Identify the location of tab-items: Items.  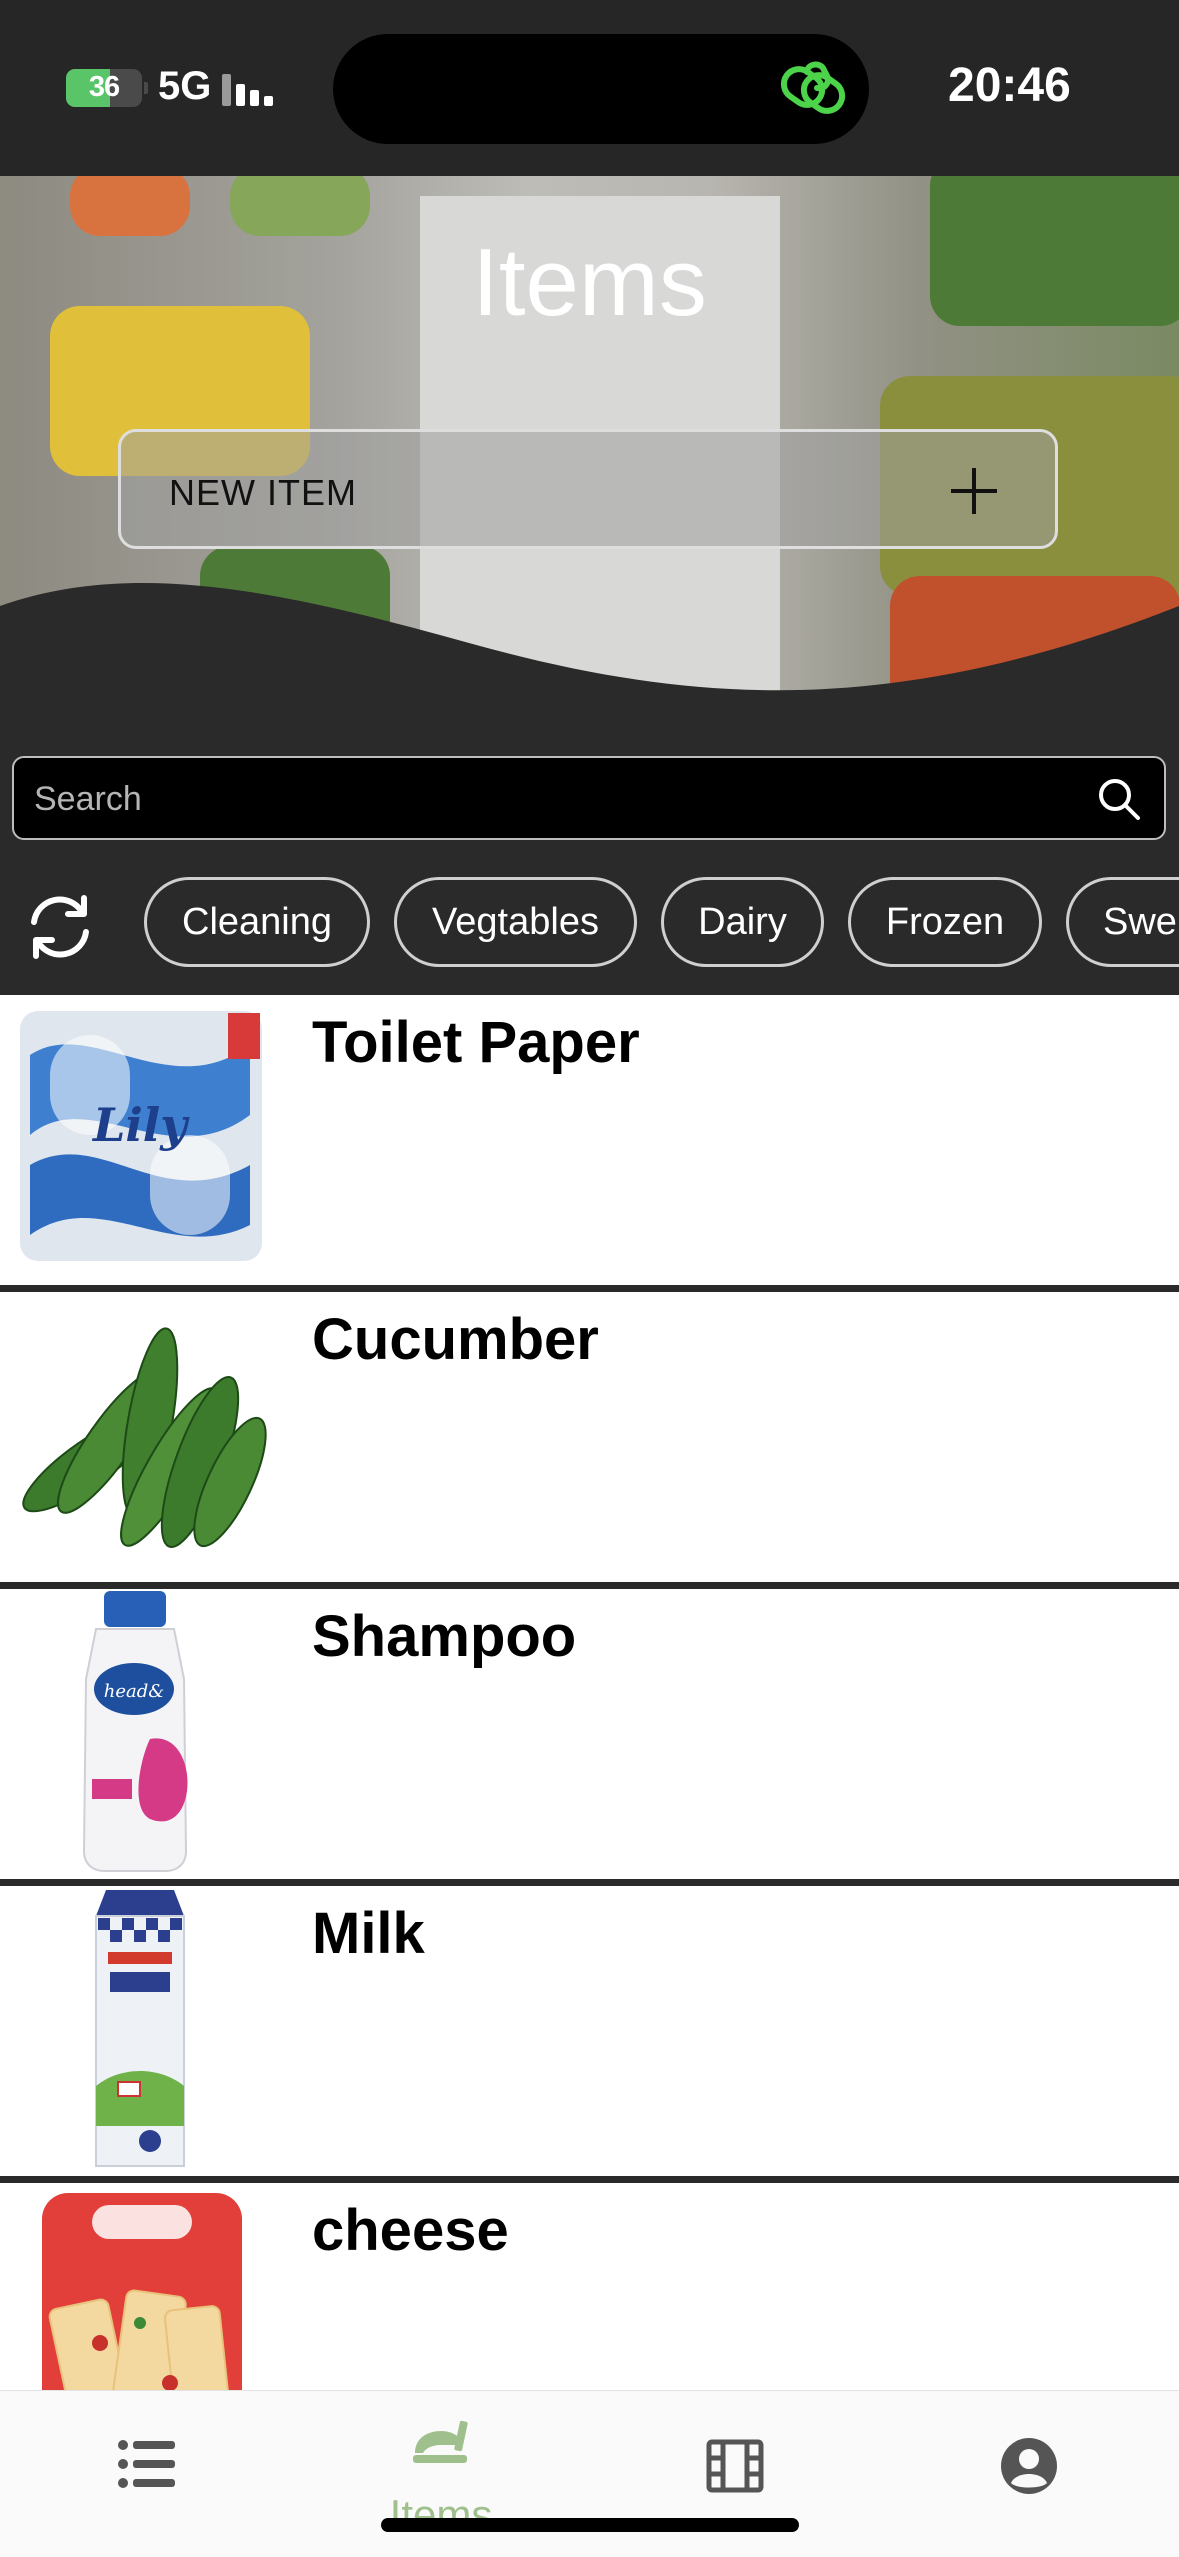
(441, 2474).